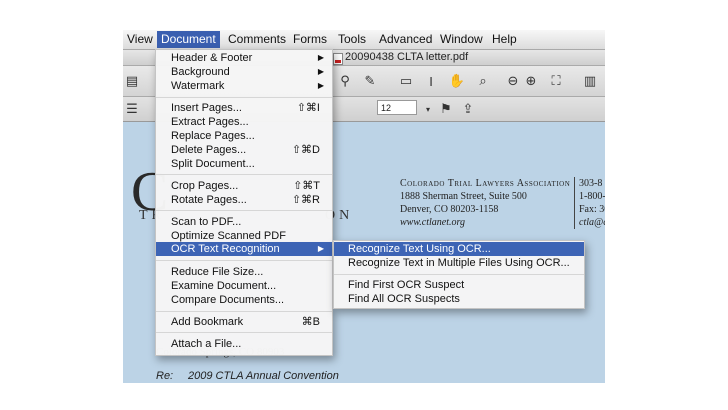  I want to click on zoom-dropdown-icon: ▾, so click(428, 109).